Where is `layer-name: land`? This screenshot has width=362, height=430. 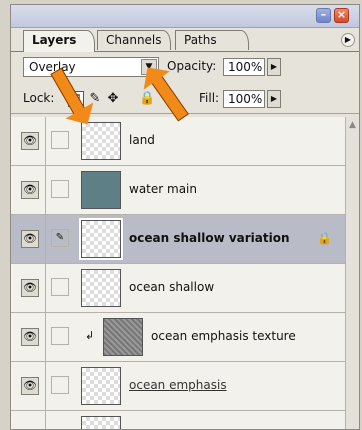
layer-name: land is located at coordinates (142, 140).